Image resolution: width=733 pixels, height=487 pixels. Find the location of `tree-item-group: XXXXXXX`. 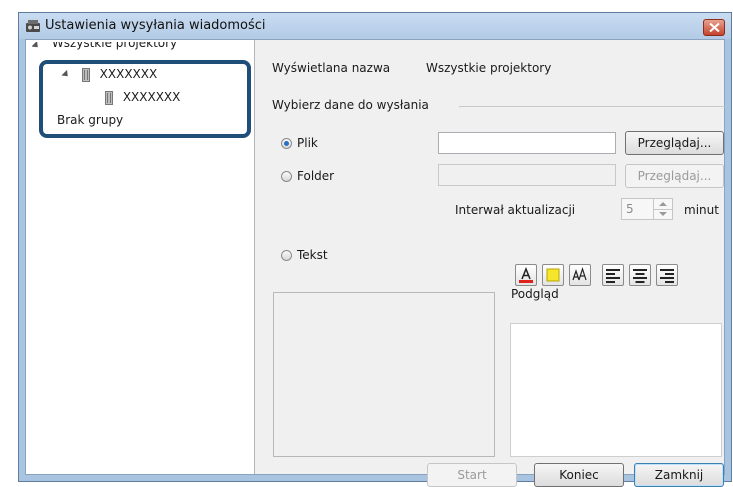

tree-item-group: XXXXXXX is located at coordinates (109, 74).